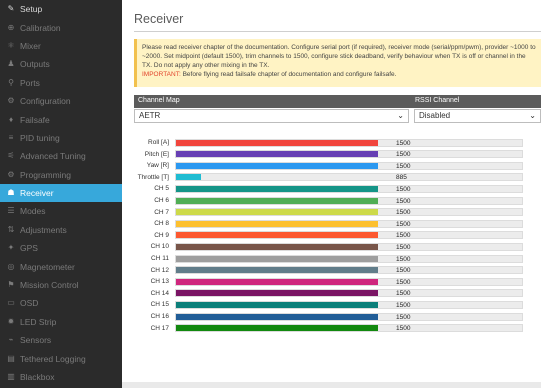  What do you see at coordinates (159, 100) in the screenshot?
I see `channel-map-label: Channel Map` at bounding box center [159, 100].